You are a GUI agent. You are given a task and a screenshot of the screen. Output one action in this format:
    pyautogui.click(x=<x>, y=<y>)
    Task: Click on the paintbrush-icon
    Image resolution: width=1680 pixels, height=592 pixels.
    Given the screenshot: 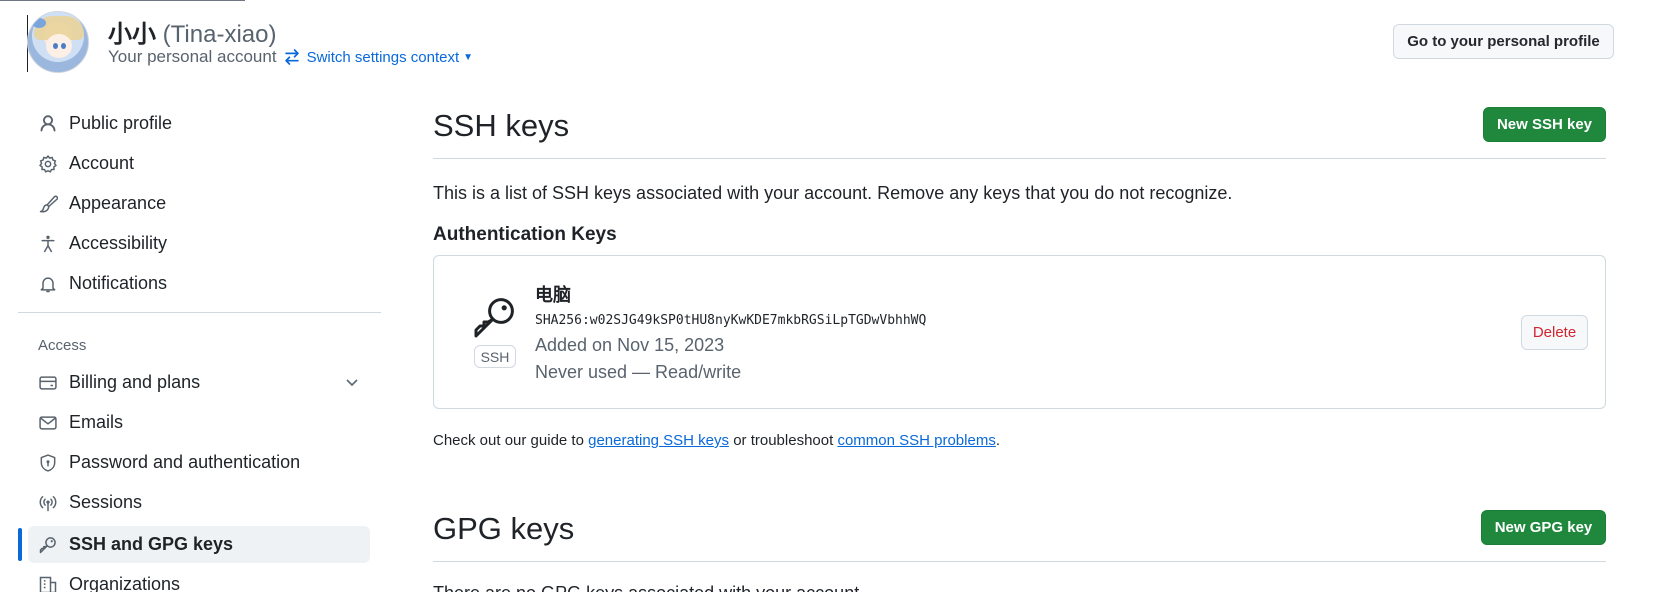 What is the action you would take?
    pyautogui.click(x=48, y=204)
    